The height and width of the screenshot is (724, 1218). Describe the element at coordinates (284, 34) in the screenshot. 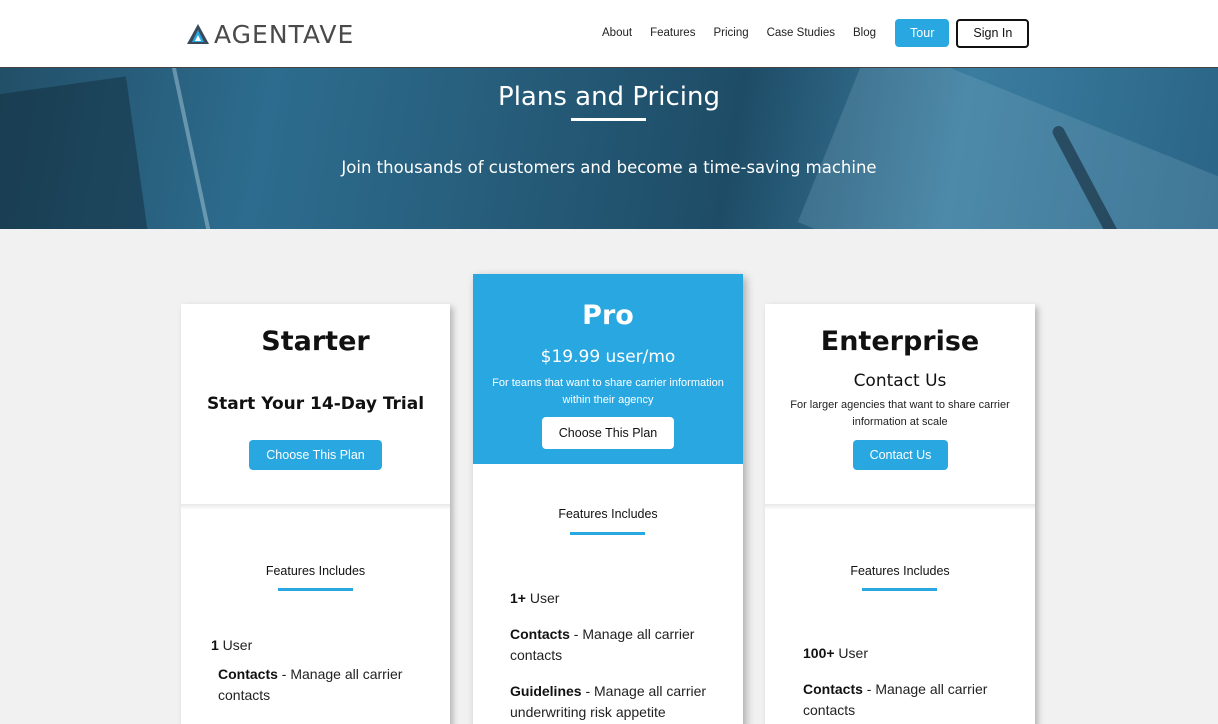

I see `brand-name: AGENTAVE` at that location.